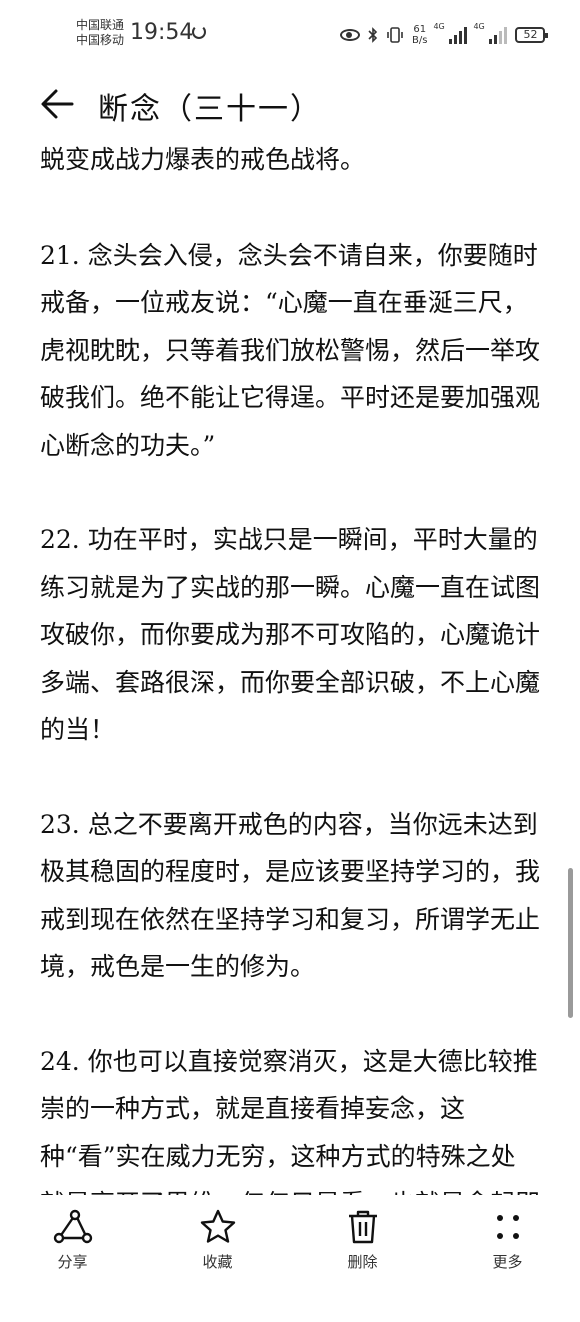 The width and height of the screenshot is (580, 1322). I want to click on star-icon, so click(217, 1226).